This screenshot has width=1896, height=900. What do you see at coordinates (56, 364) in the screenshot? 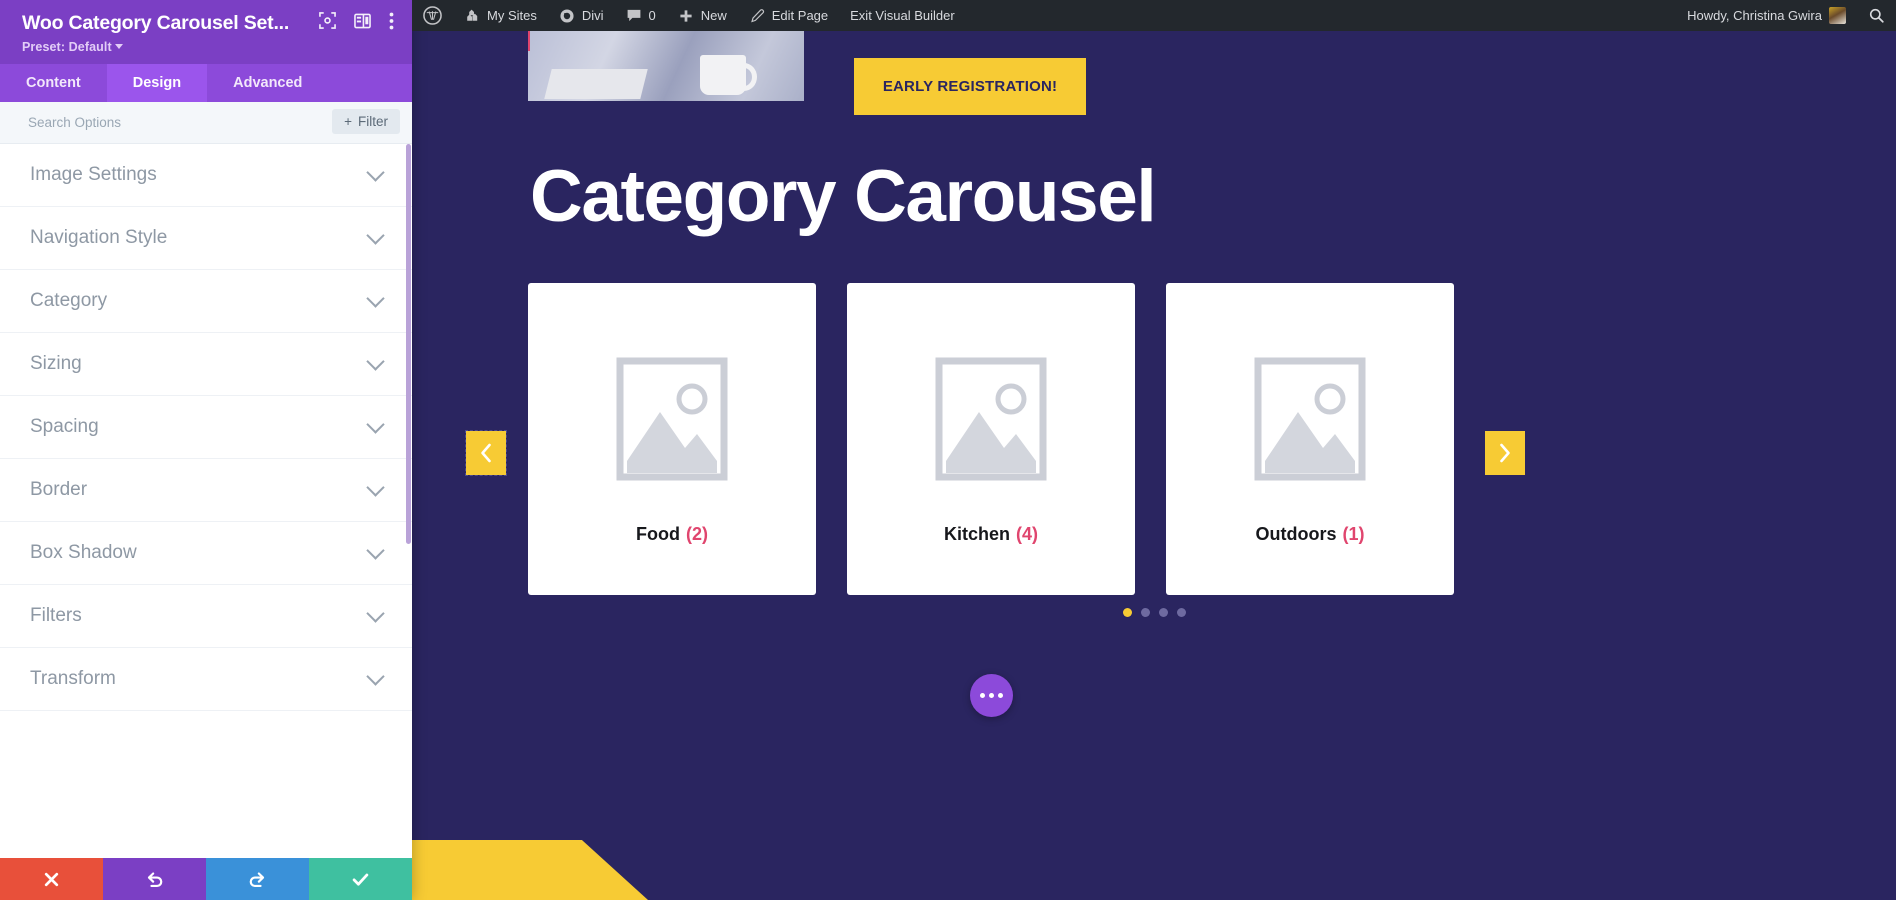
I see `option-label: Sizing` at bounding box center [56, 364].